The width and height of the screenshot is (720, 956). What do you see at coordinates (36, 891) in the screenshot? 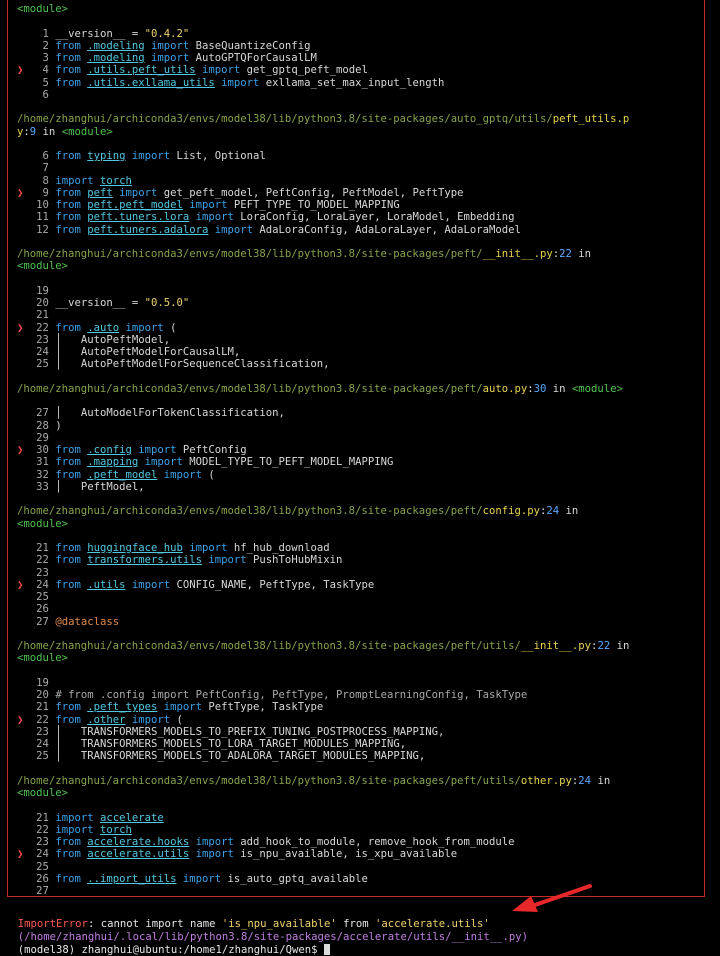
I see `code-line: 27` at bounding box center [36, 891].